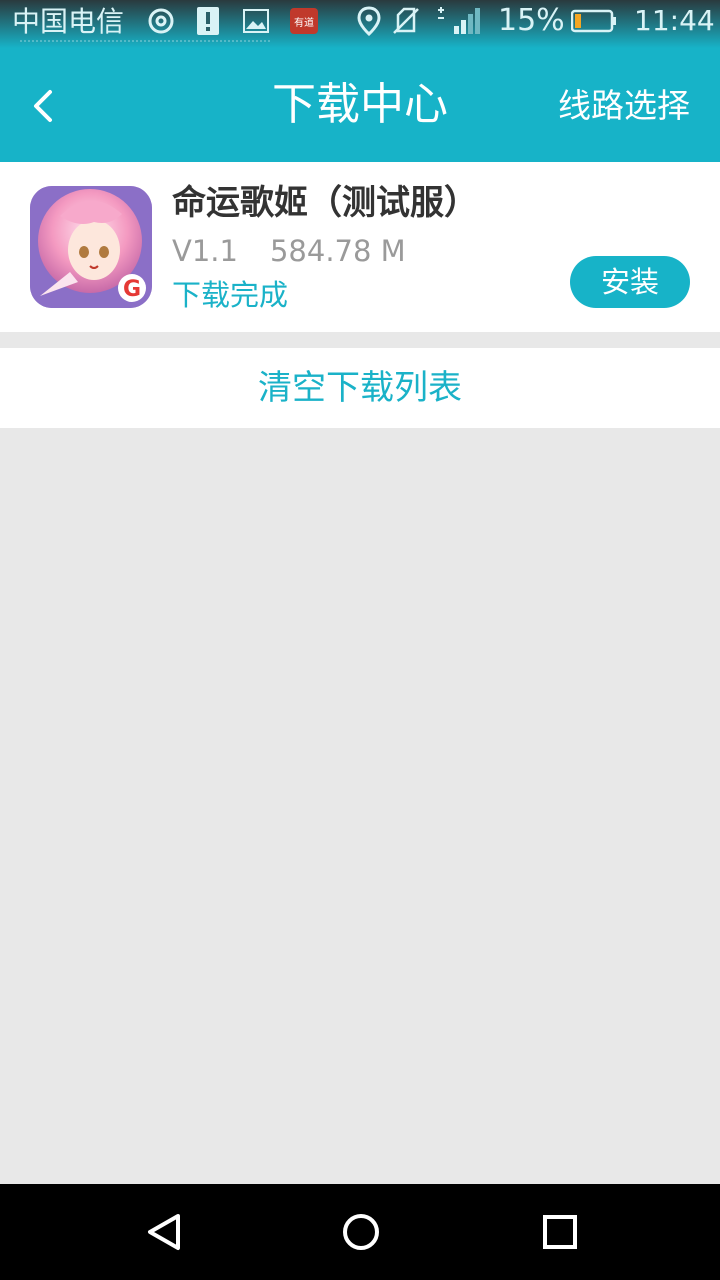 This screenshot has height=1280, width=720. I want to click on youdao-icon-text: 有道, so click(304, 22).